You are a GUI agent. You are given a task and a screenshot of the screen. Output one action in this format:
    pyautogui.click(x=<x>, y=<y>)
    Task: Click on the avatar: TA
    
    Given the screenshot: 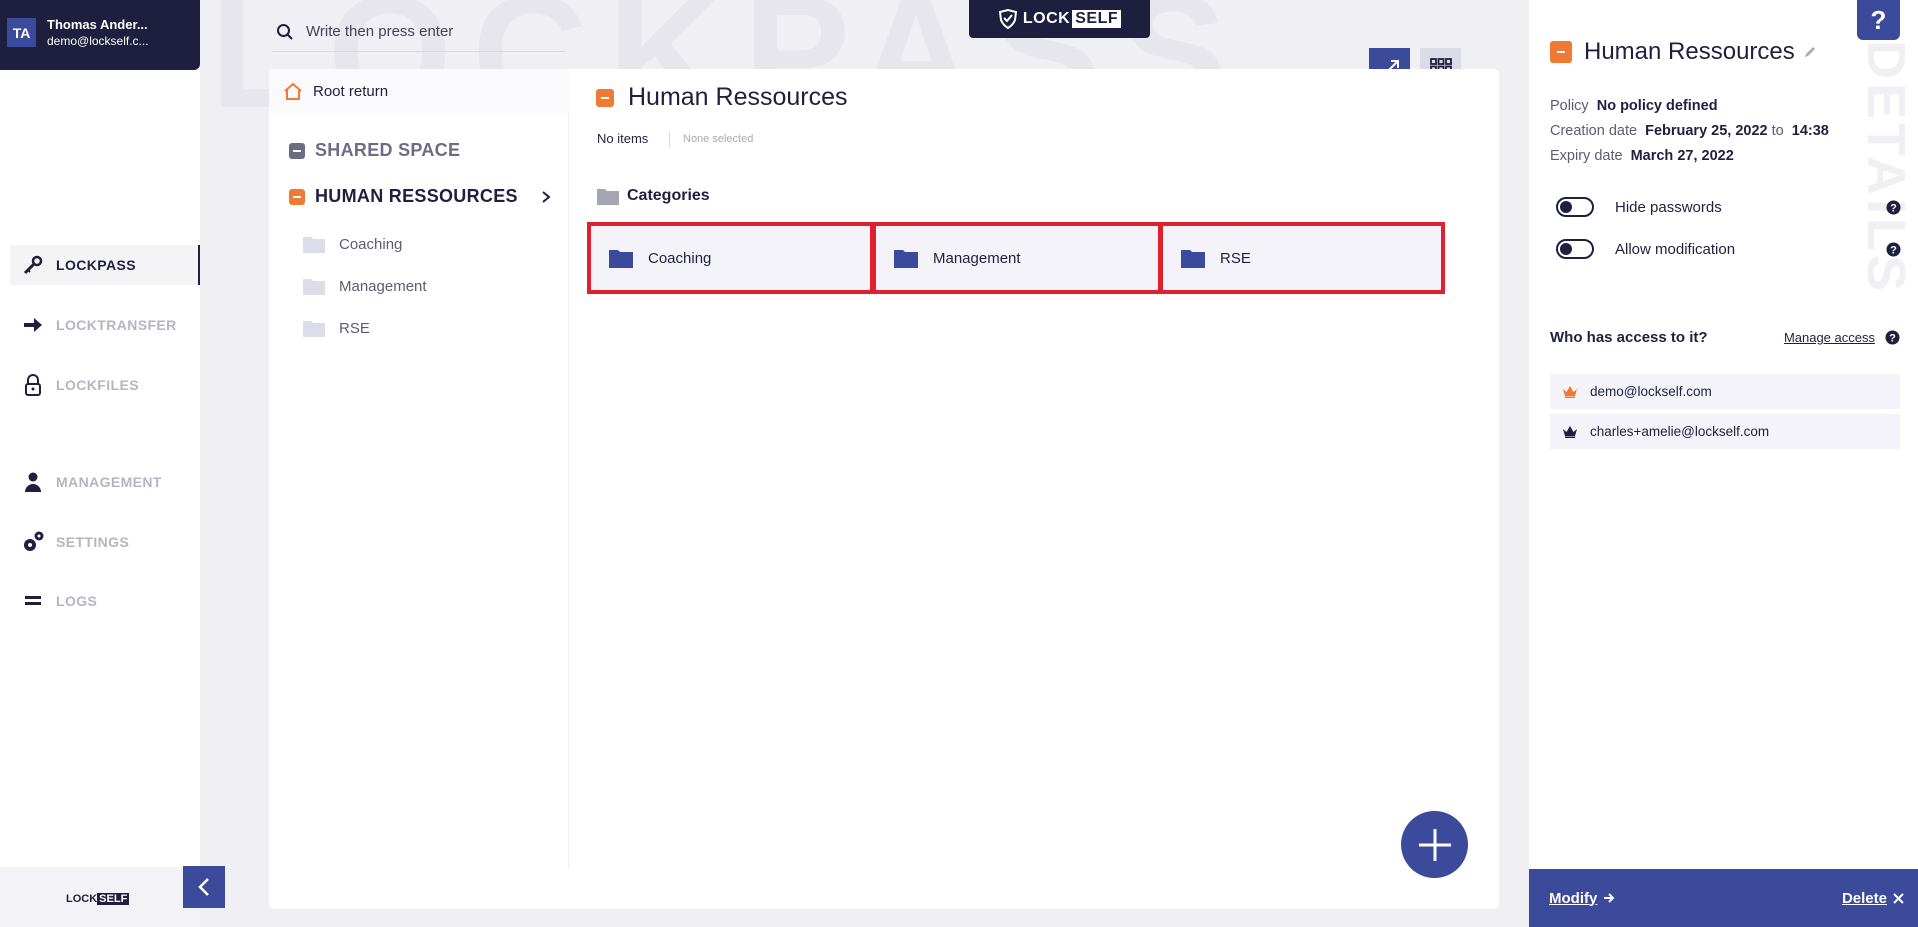 What is the action you would take?
    pyautogui.click(x=21, y=32)
    